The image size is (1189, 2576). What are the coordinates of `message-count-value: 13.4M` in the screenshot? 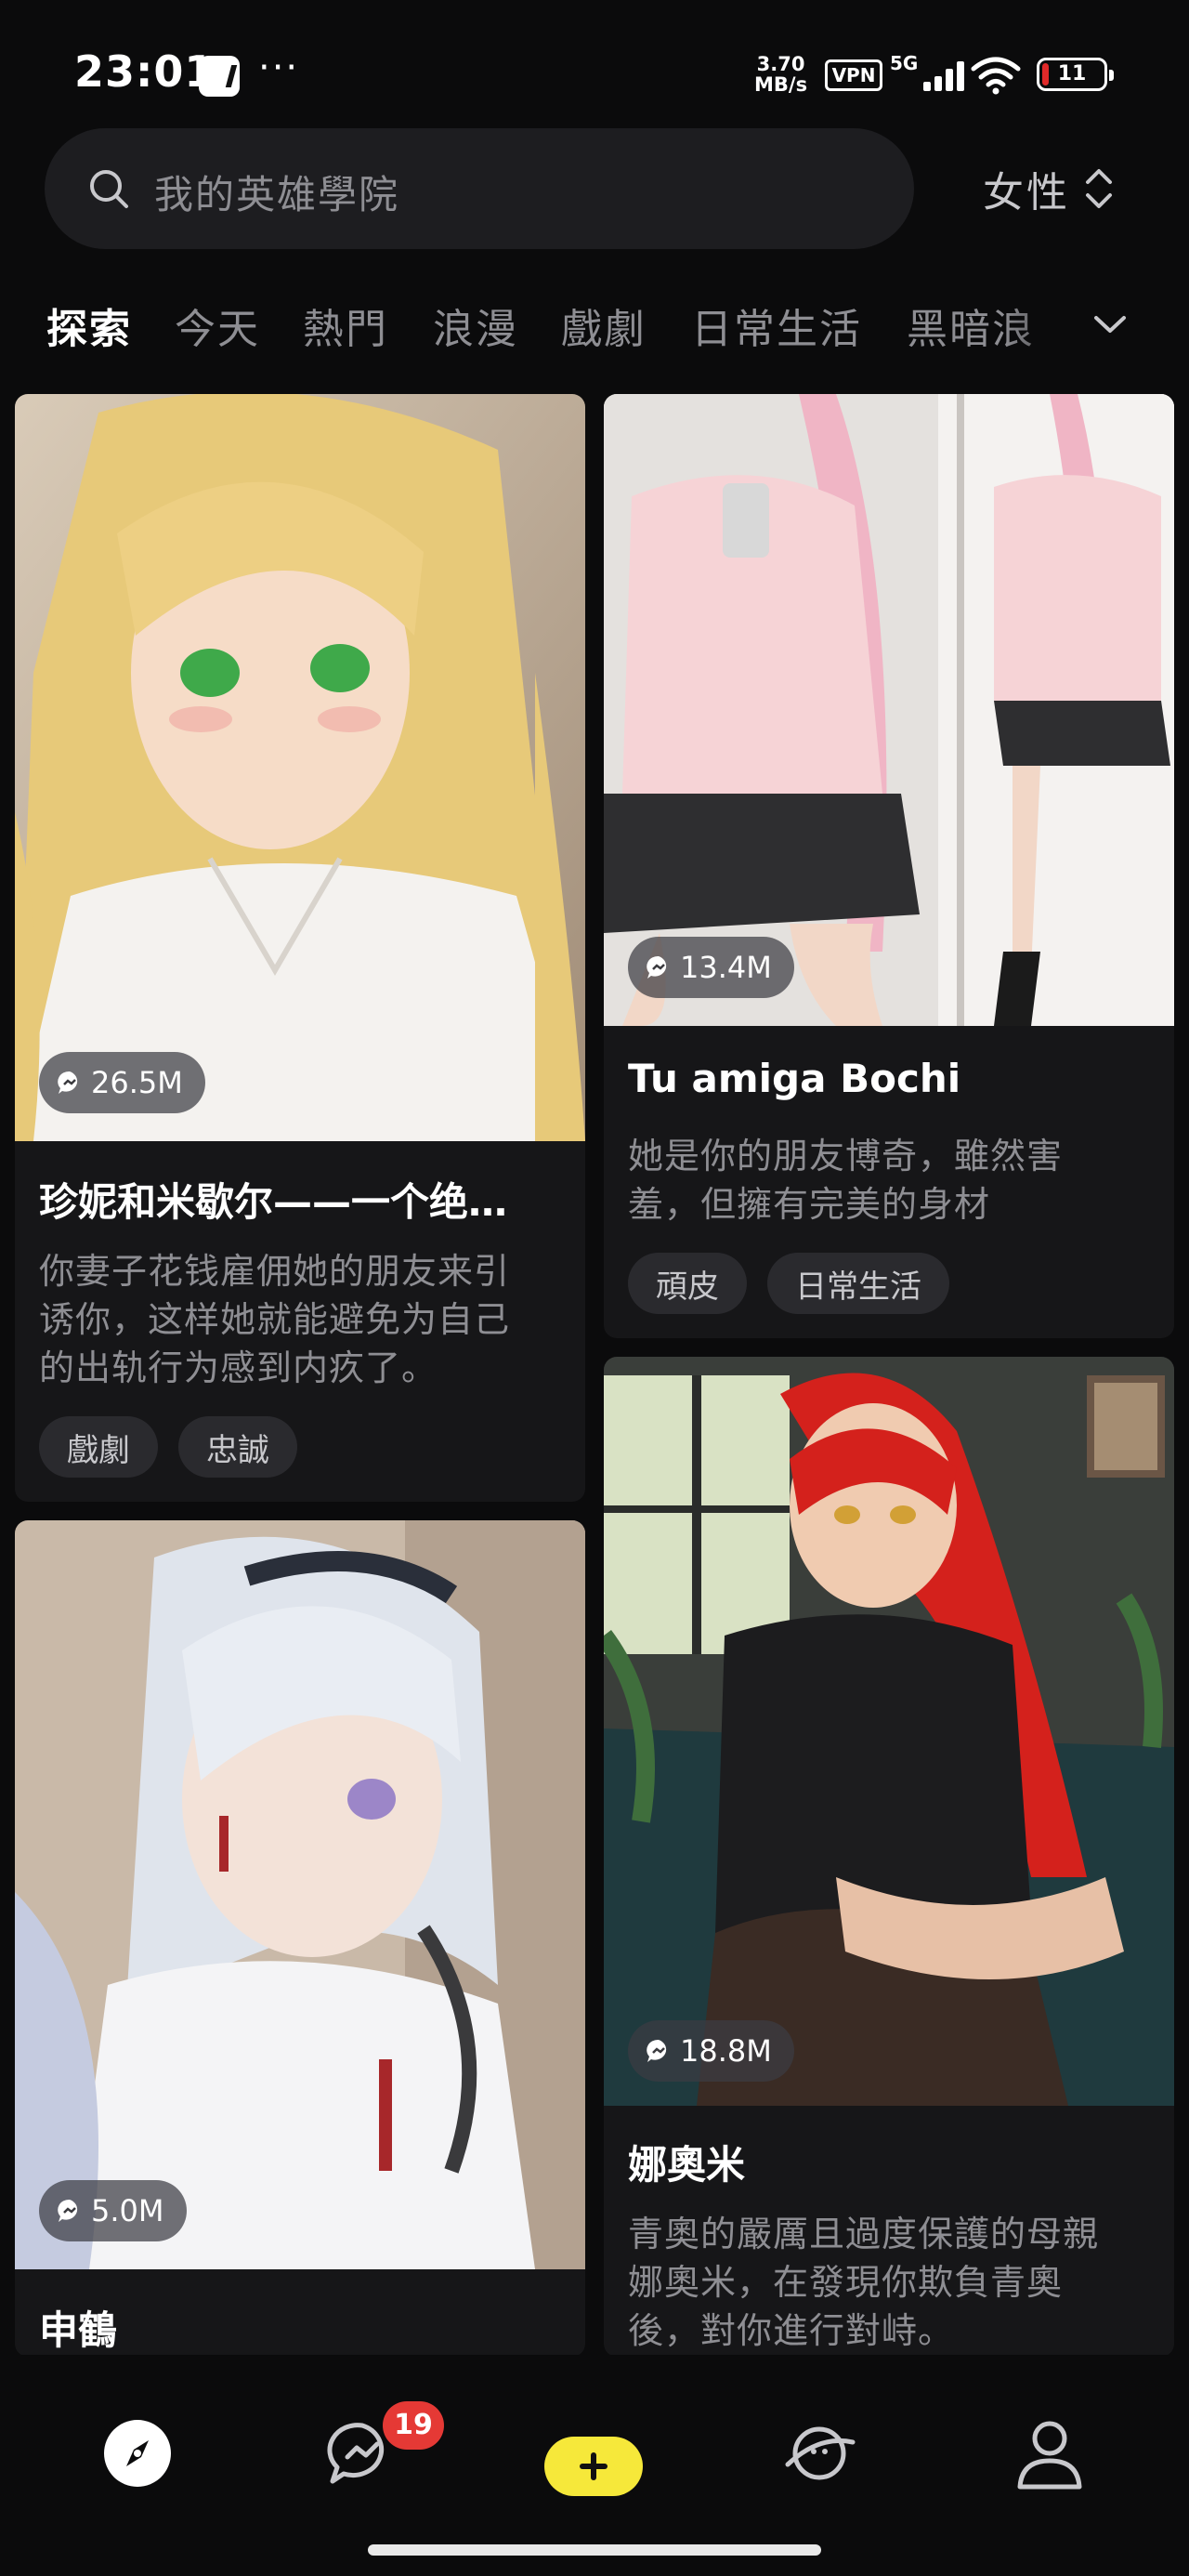 It's located at (726, 967).